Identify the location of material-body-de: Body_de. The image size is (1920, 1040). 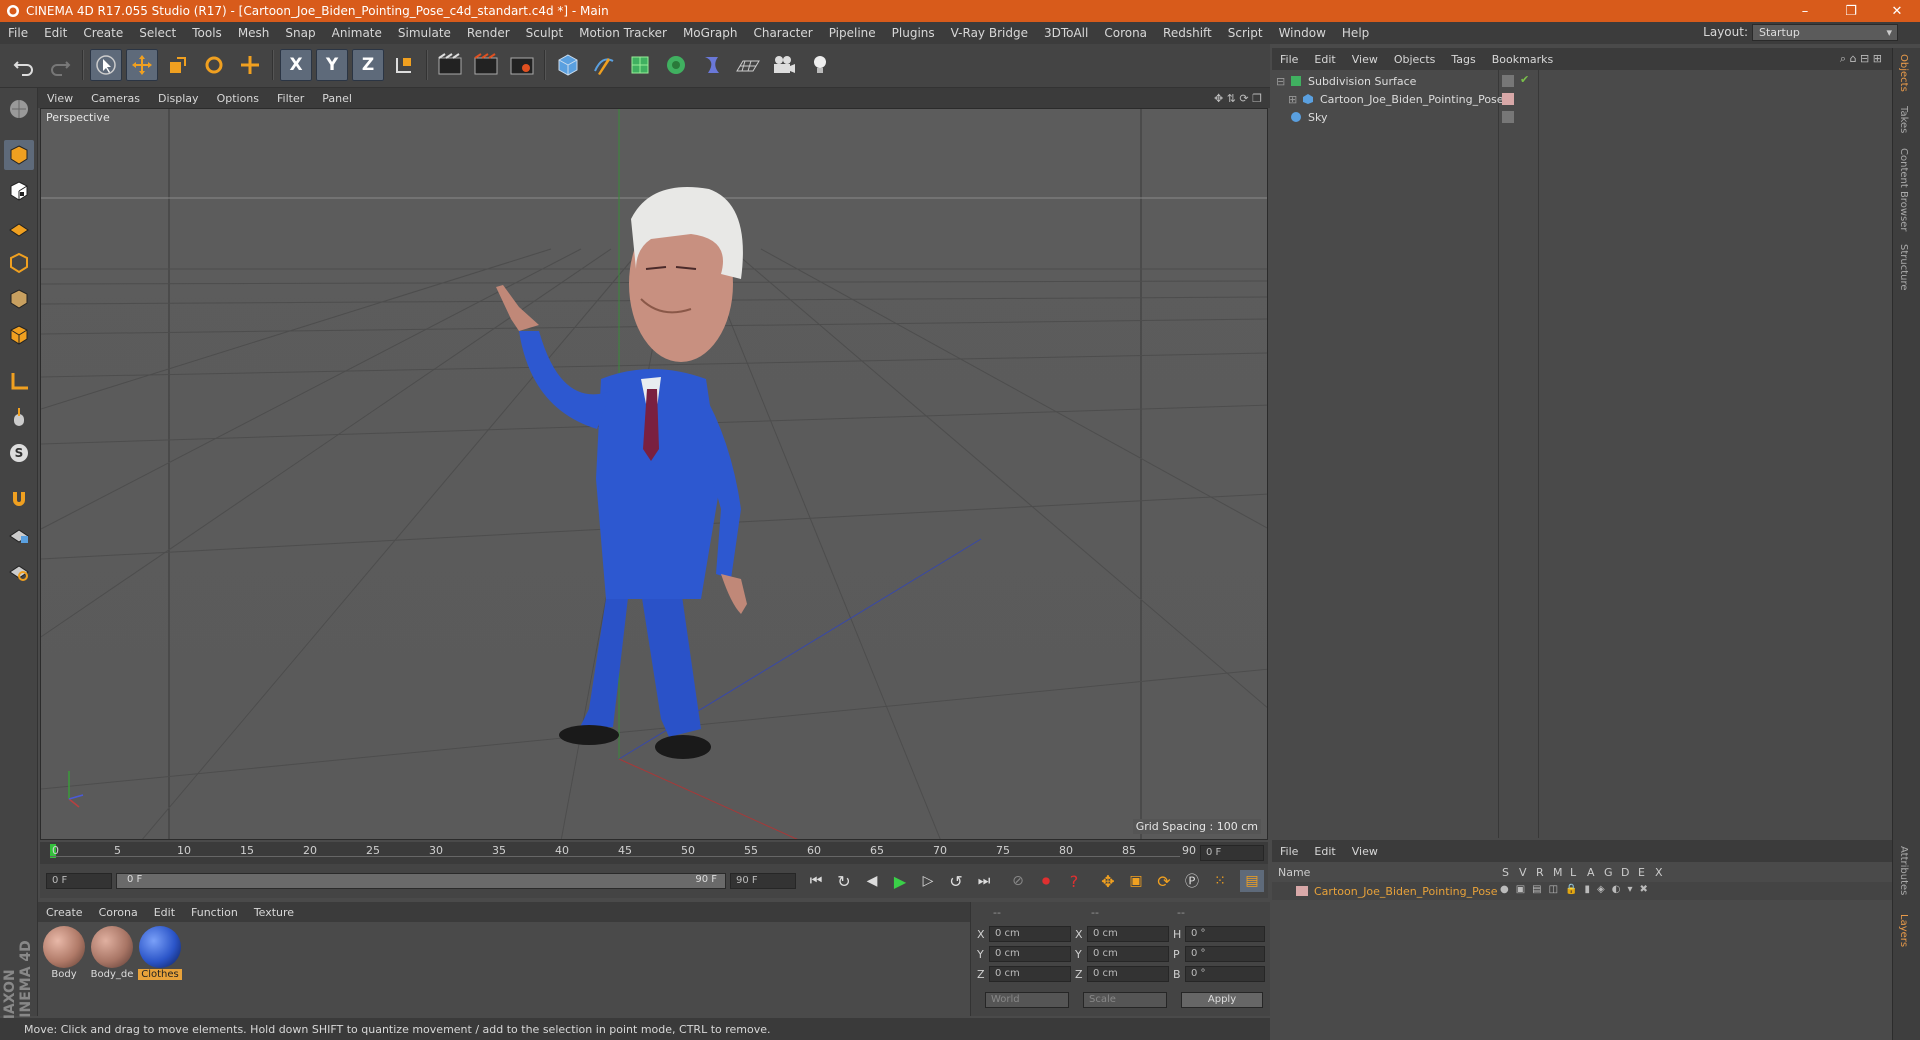
(112, 953).